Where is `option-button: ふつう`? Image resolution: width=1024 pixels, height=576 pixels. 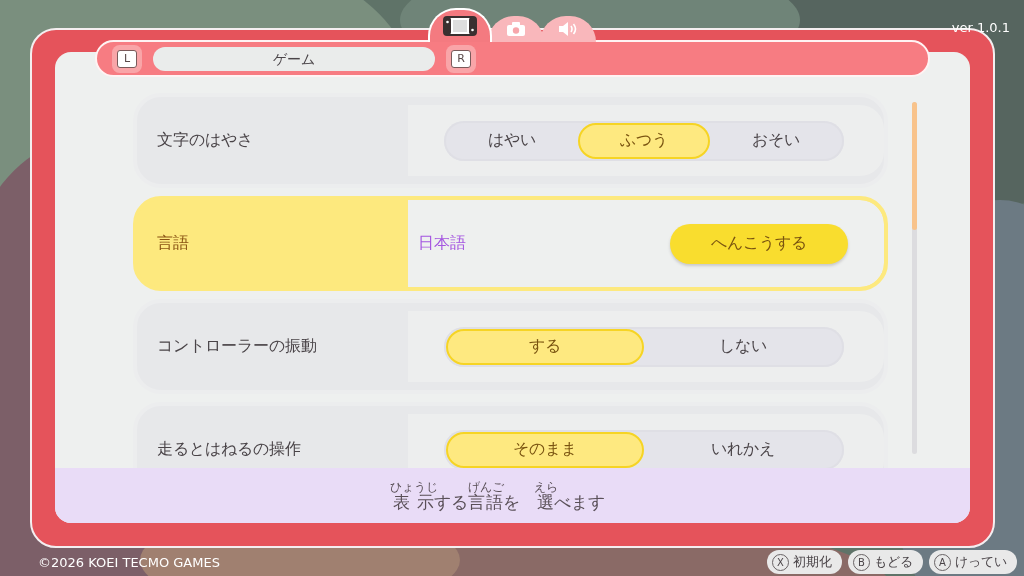
option-button: ふつう is located at coordinates (644, 140).